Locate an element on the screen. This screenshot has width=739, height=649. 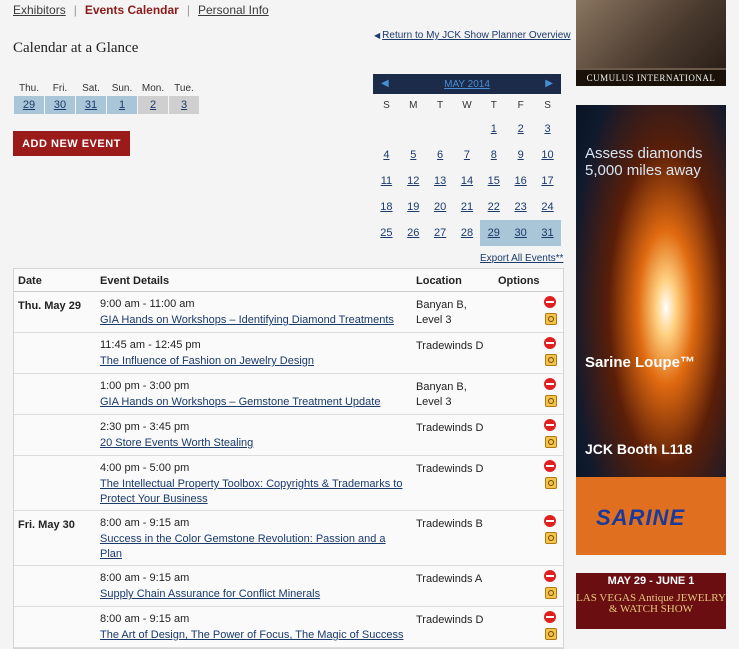
calendar-day-link: 16 is located at coordinates (521, 181).